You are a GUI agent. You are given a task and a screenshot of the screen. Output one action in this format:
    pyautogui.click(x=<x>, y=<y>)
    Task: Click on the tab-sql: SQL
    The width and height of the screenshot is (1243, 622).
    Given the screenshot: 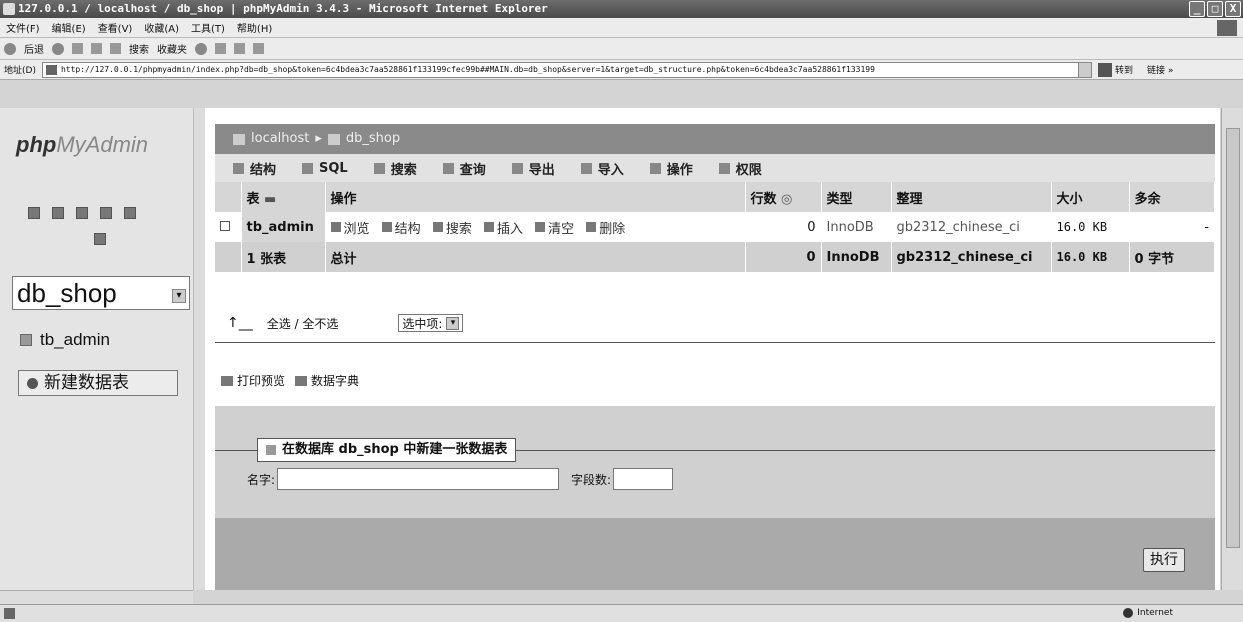 What is the action you would take?
    pyautogui.click(x=325, y=168)
    